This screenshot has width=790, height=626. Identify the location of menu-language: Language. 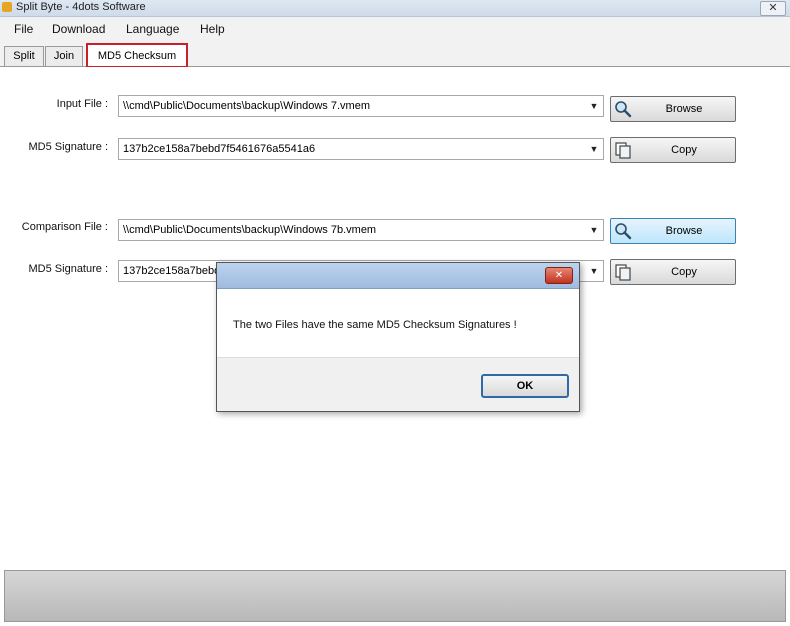
(152, 29).